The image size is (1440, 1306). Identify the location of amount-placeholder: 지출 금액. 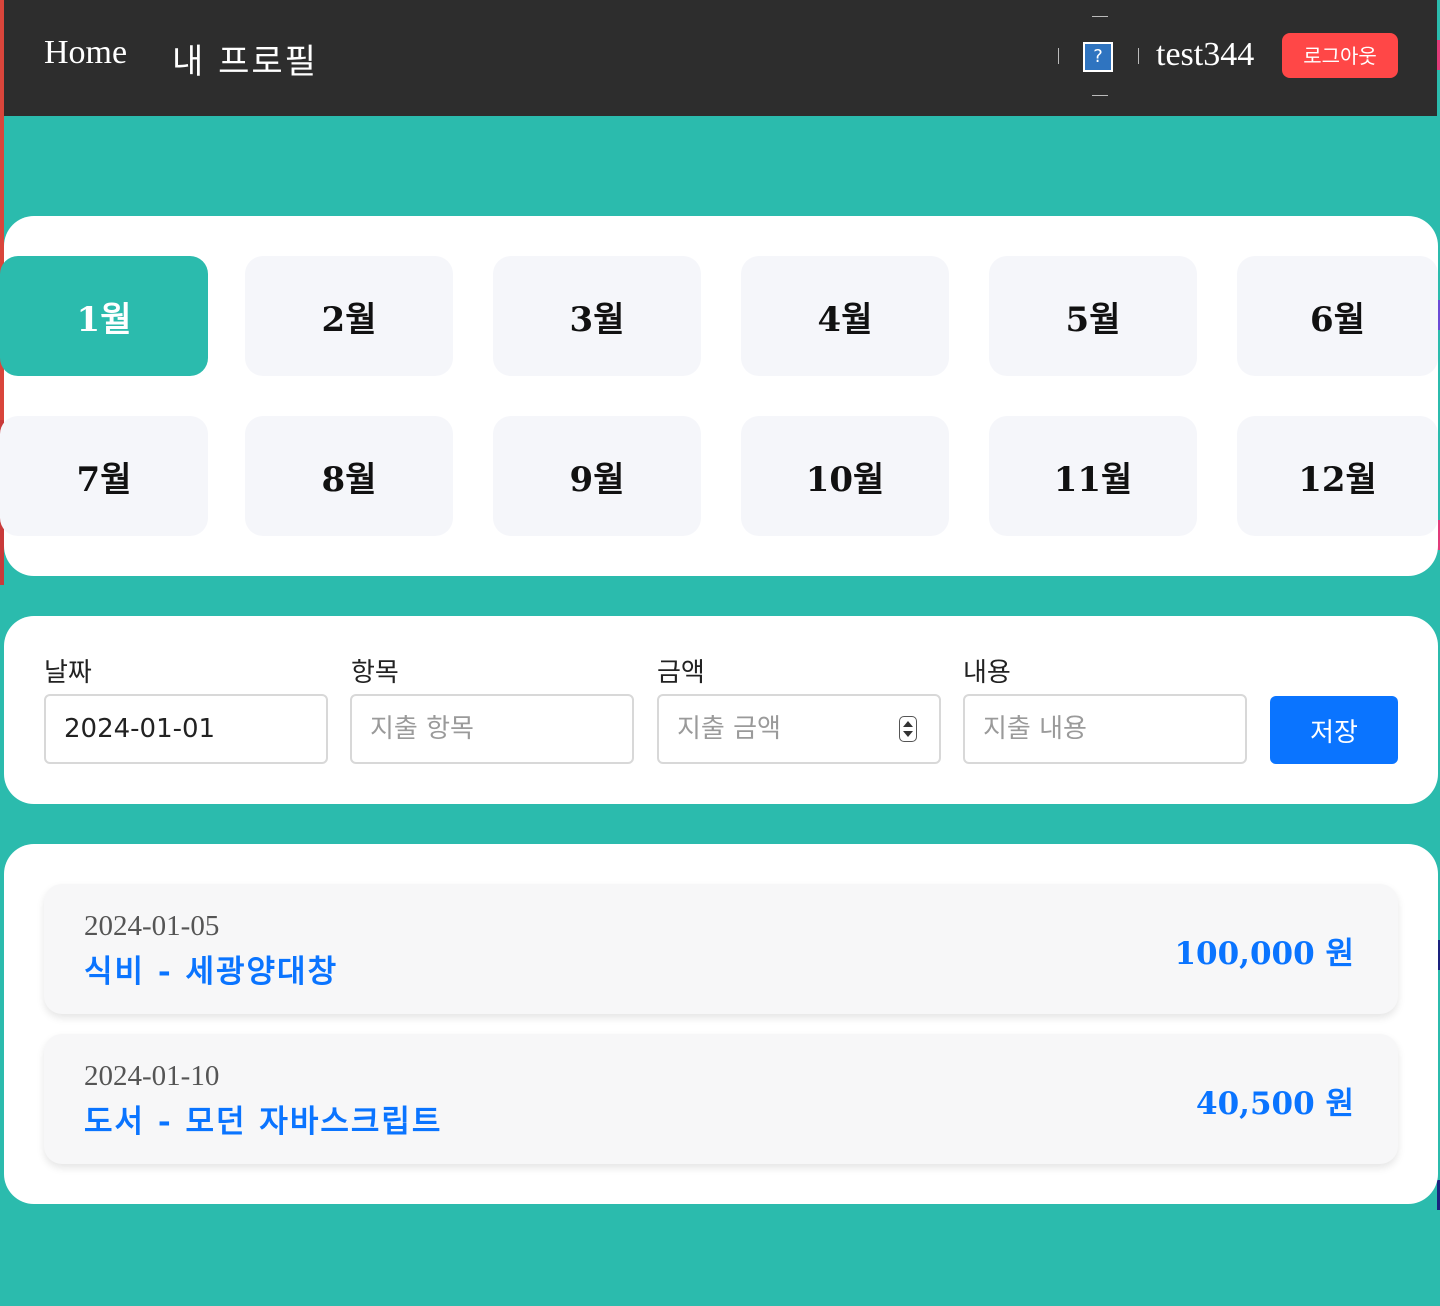
(729, 729).